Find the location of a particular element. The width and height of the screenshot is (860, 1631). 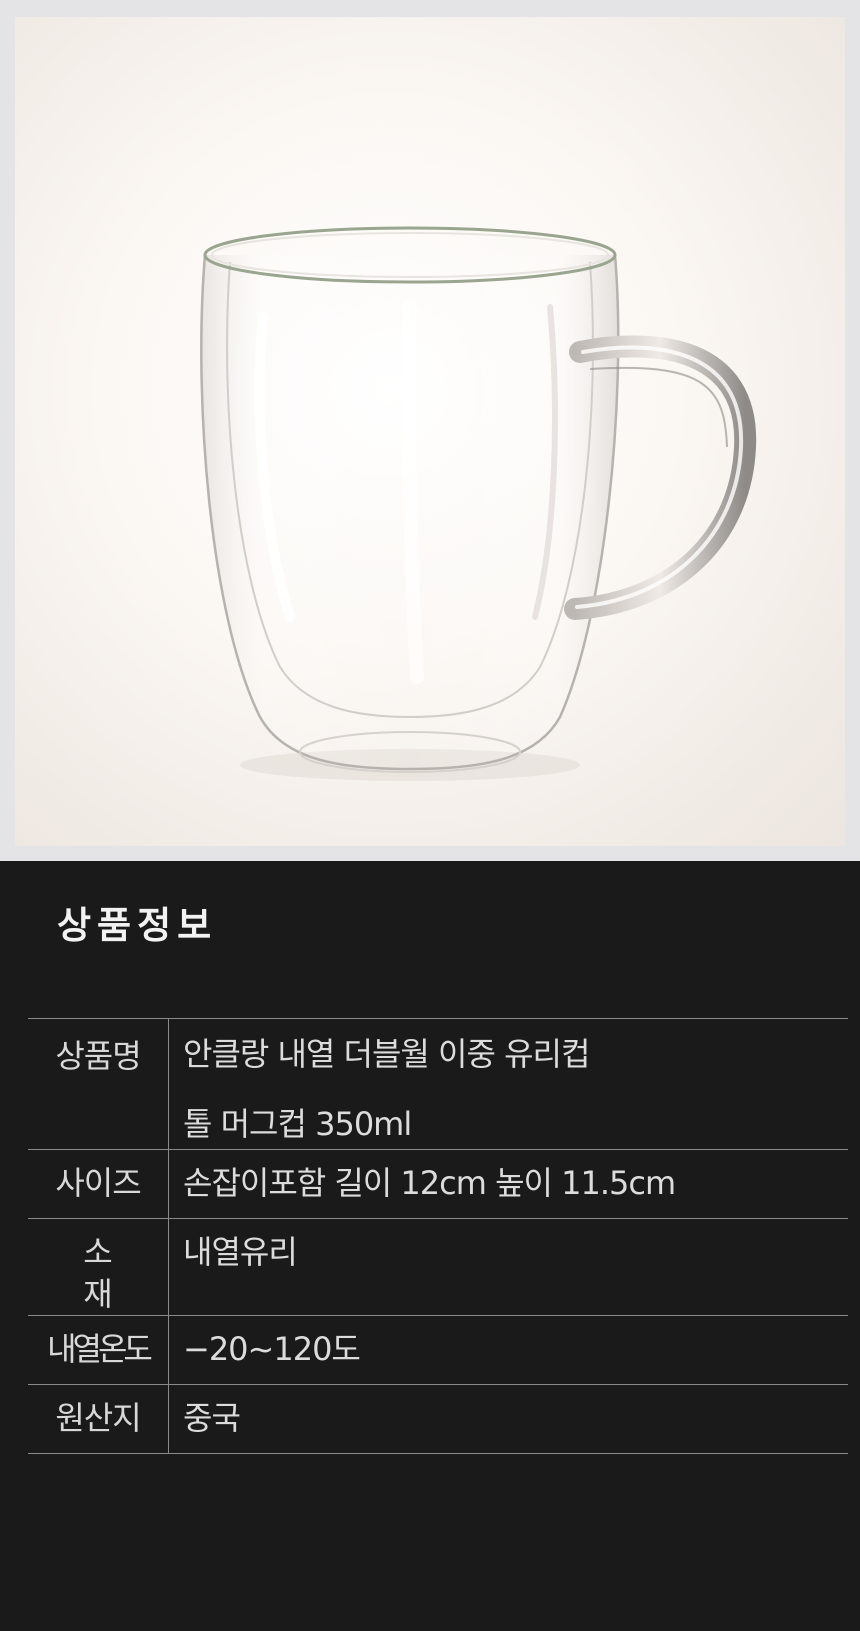

spec-value-heat-resistance: −20~120도 is located at coordinates (272, 1349).